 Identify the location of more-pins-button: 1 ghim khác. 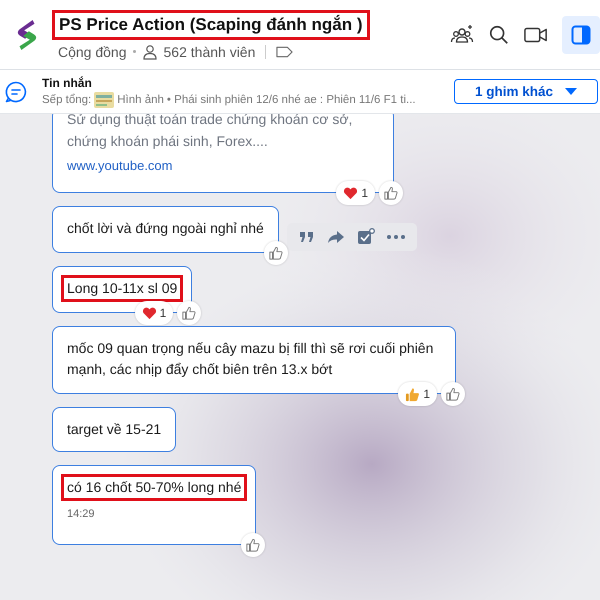
(526, 91).